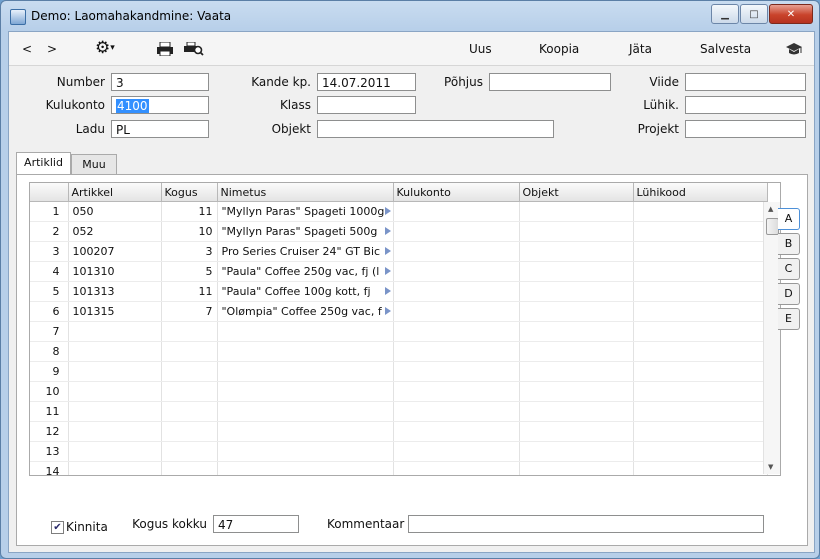  Describe the element at coordinates (456, 192) in the screenshot. I see `col-header-kulukonto: Kulukonto` at that location.